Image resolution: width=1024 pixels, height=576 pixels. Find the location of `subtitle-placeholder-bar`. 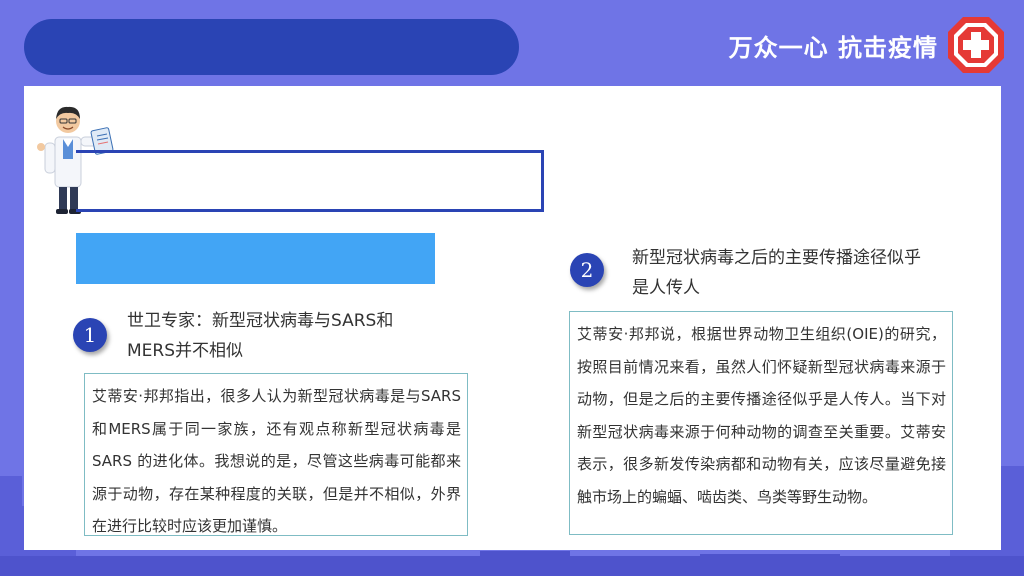

subtitle-placeholder-bar is located at coordinates (255, 258).